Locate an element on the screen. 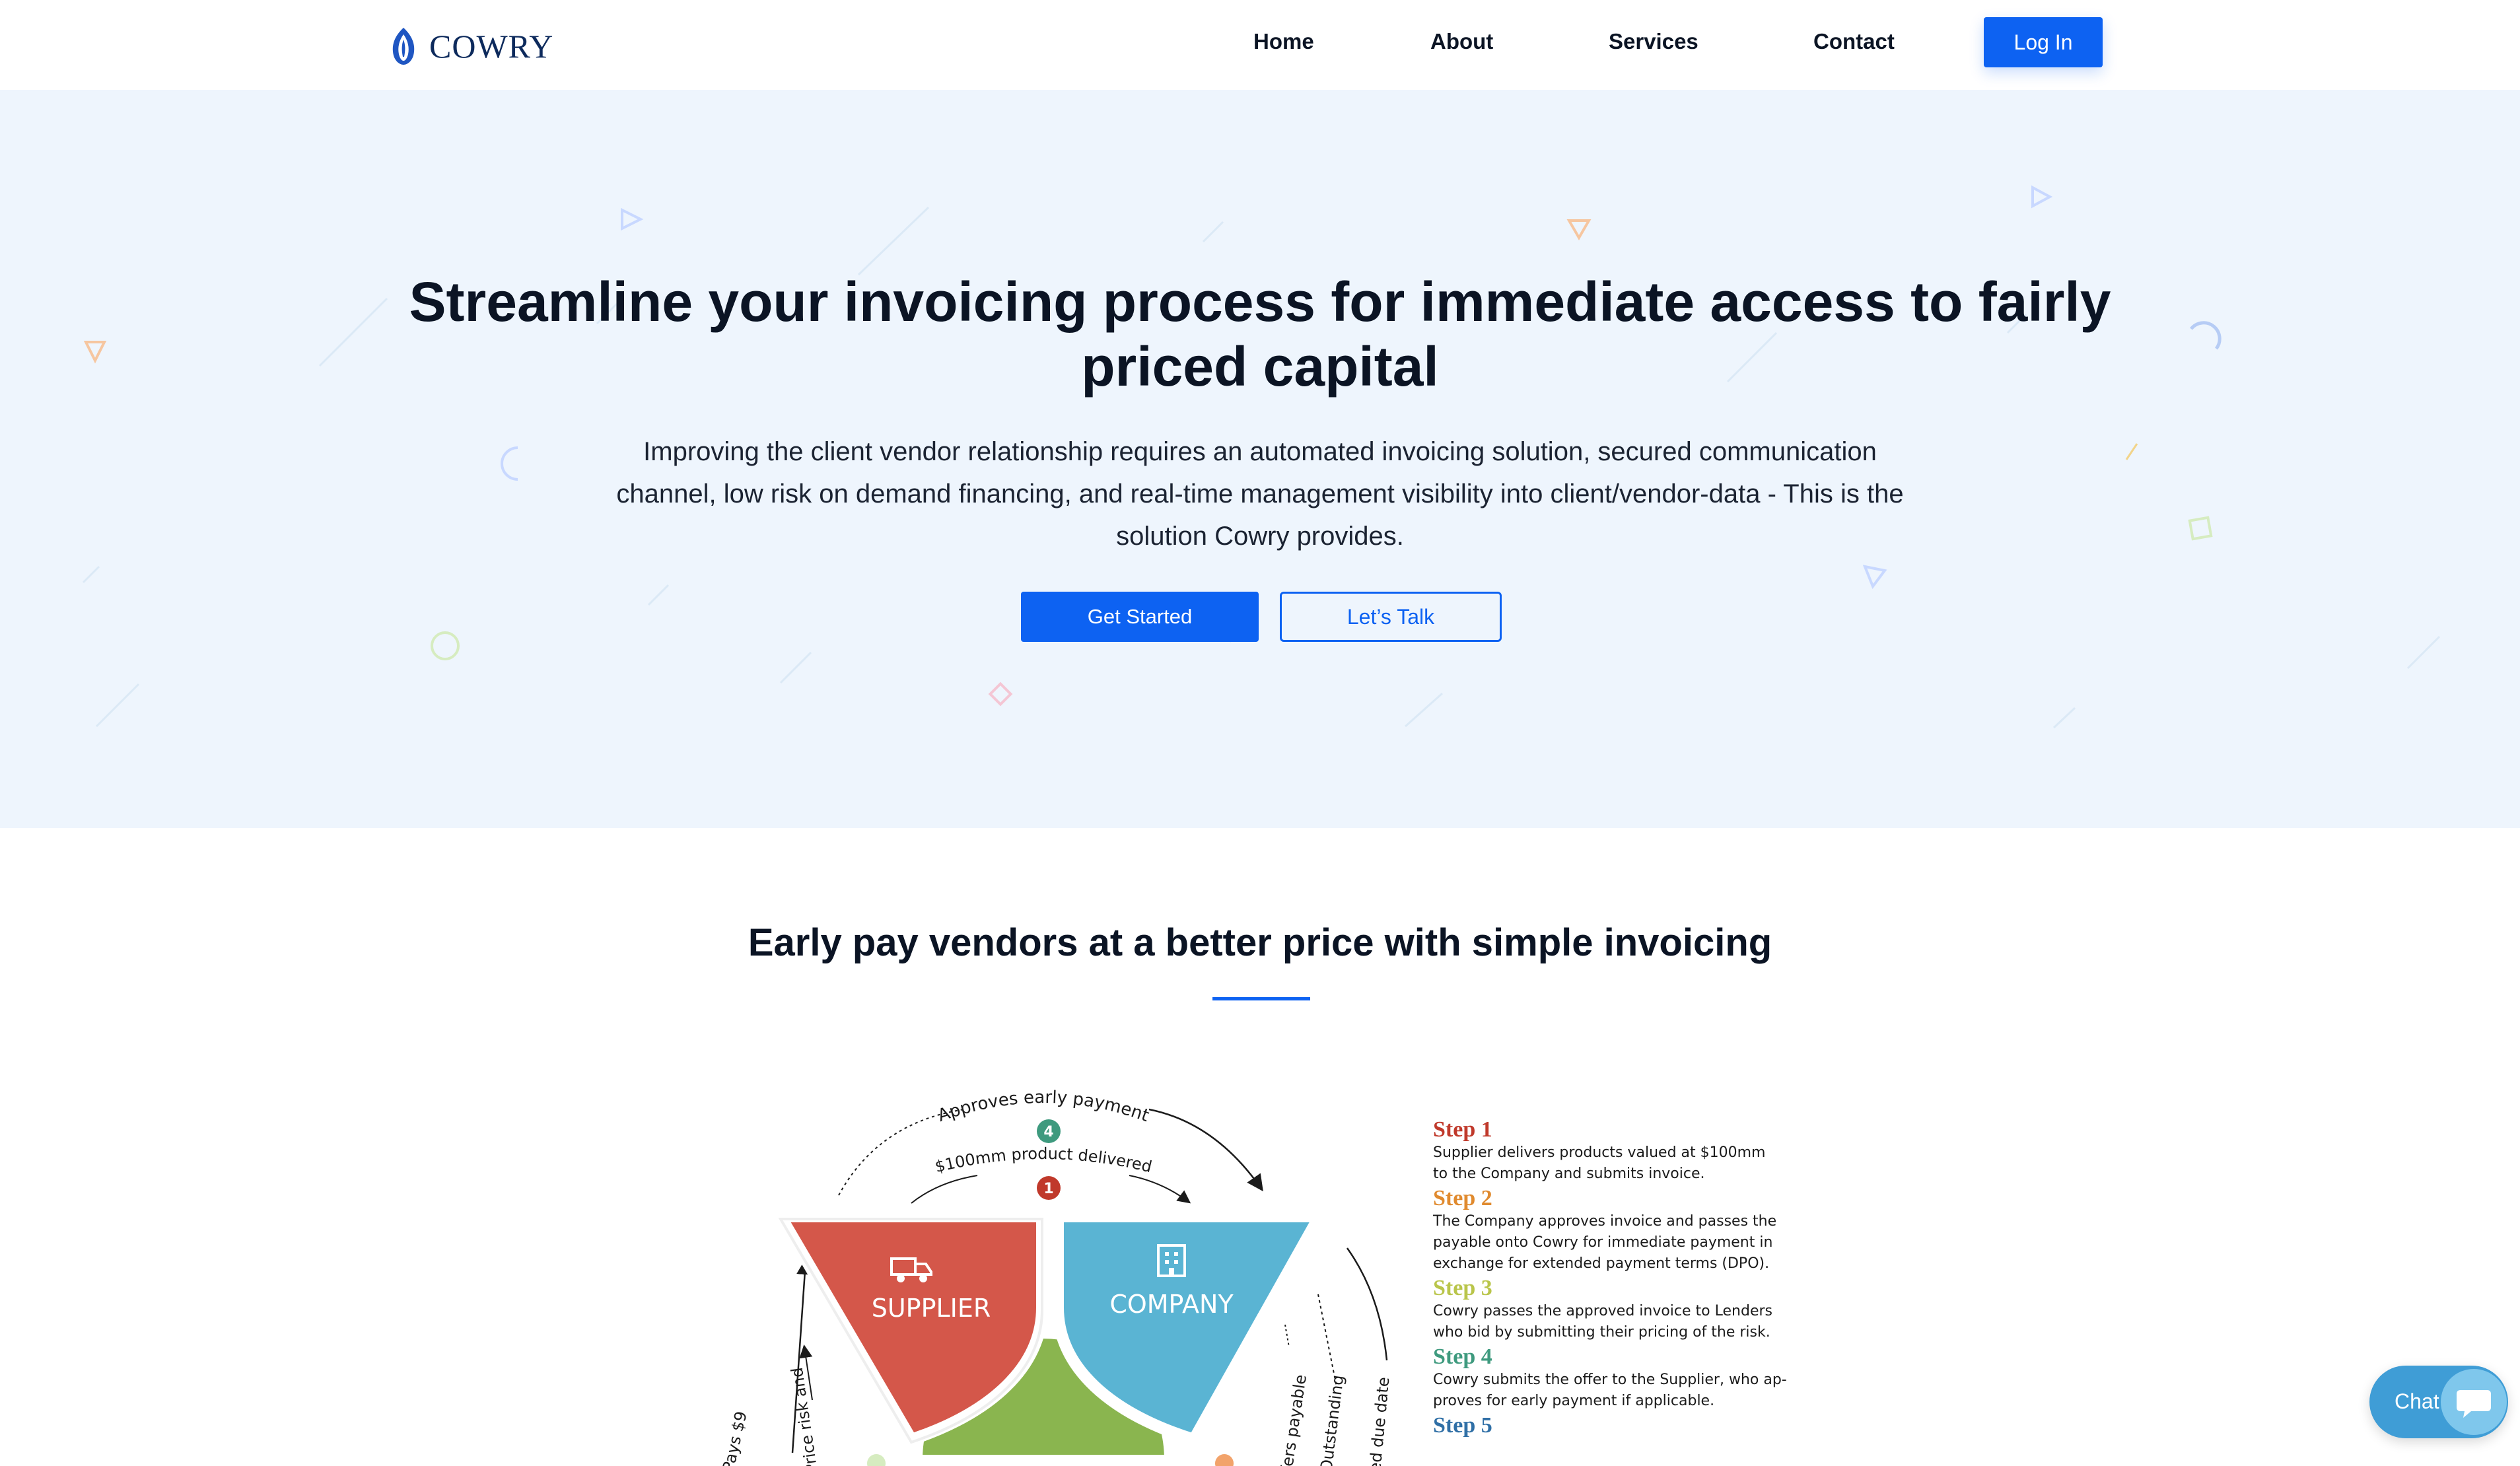  company-label: COMPANY is located at coordinates (1171, 1304).